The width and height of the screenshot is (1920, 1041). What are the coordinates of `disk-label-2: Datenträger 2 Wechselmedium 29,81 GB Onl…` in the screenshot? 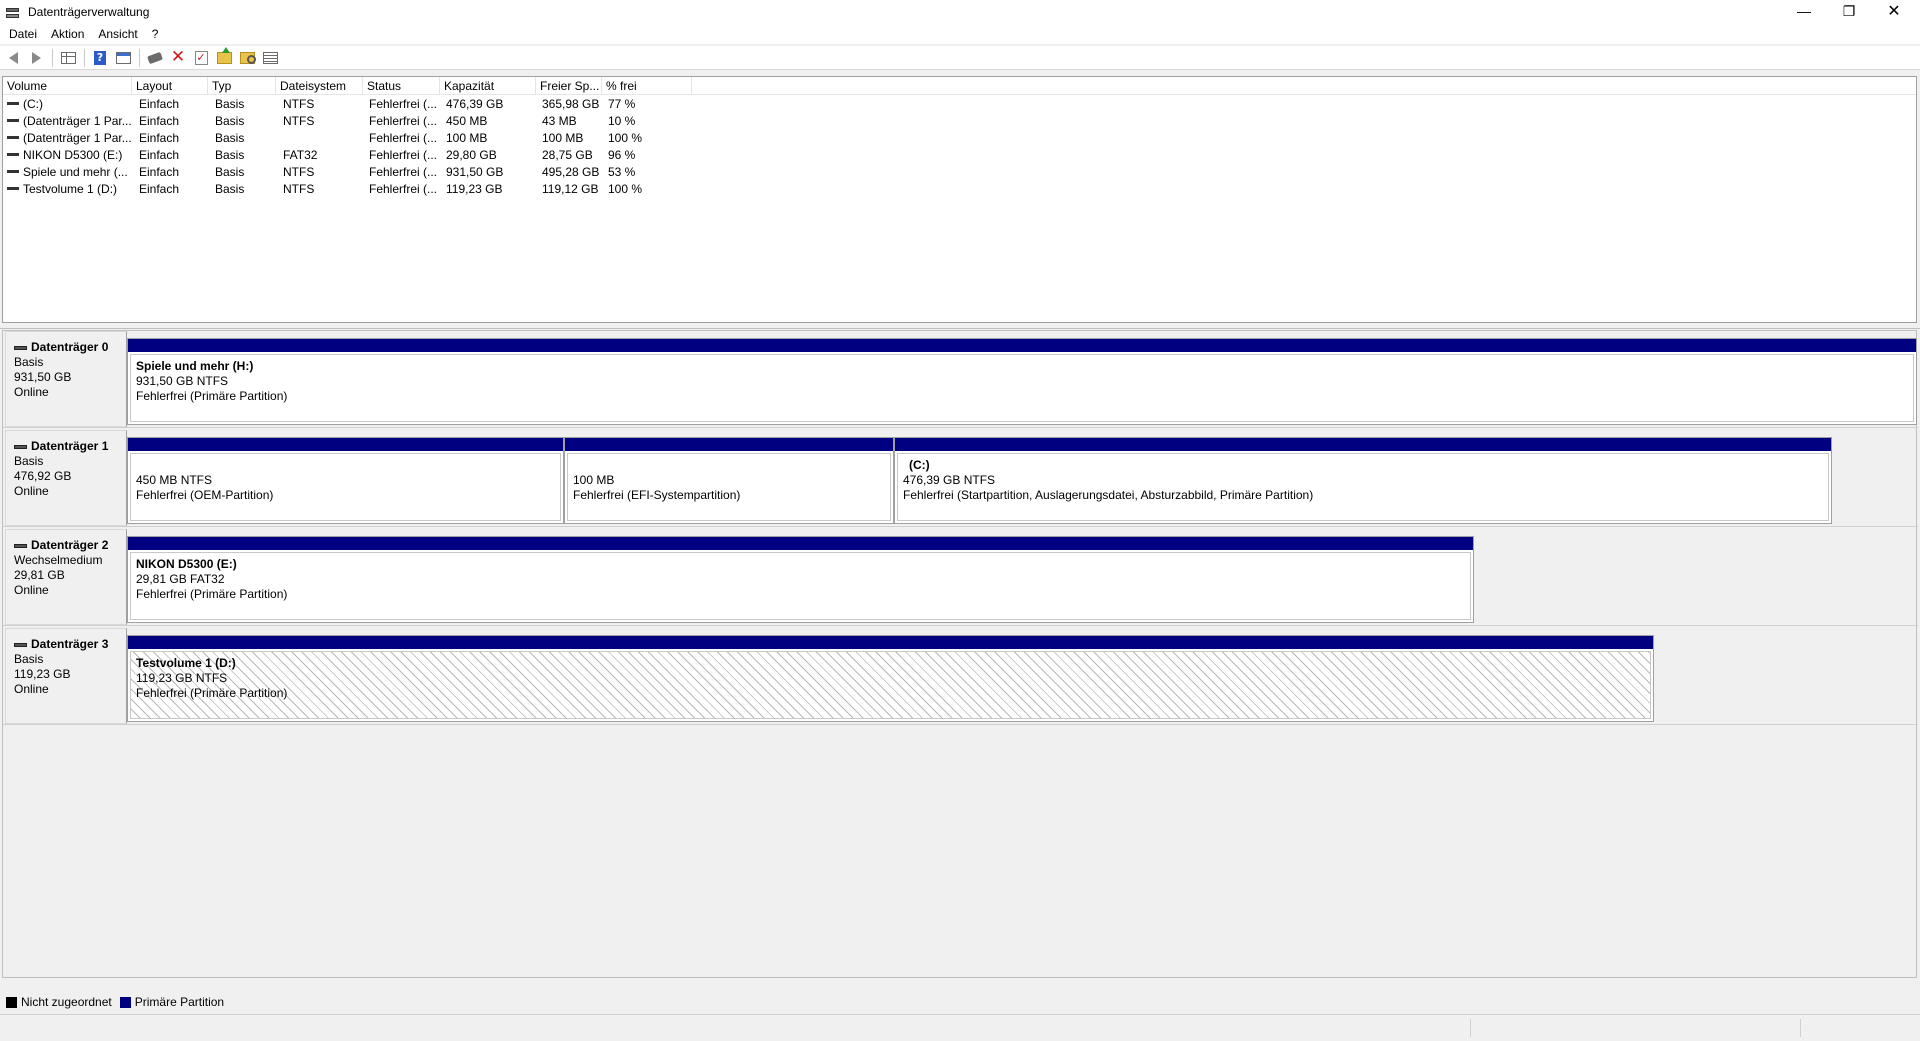 It's located at (66, 577).